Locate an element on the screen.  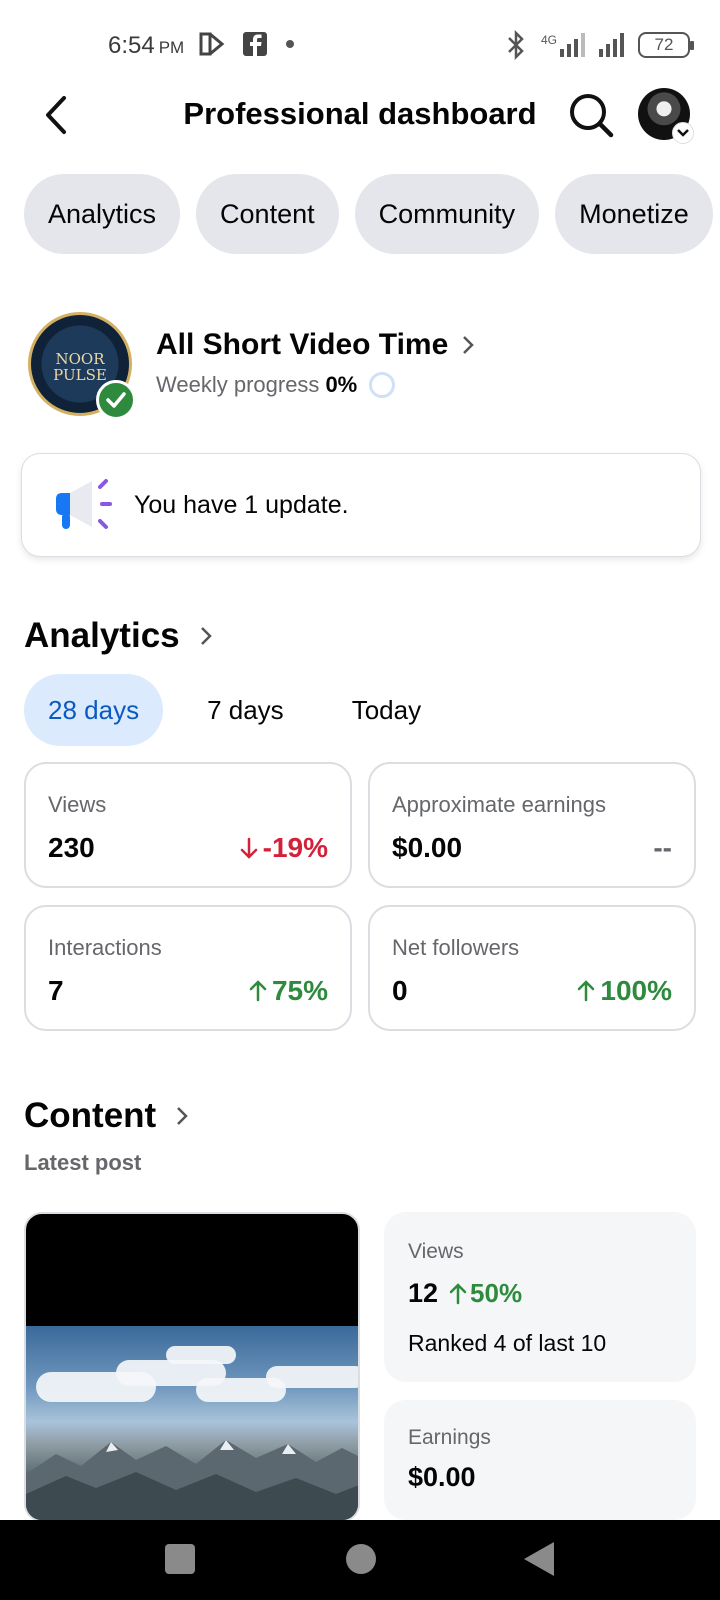
metric-value: 230 is located at coordinates (71, 847).